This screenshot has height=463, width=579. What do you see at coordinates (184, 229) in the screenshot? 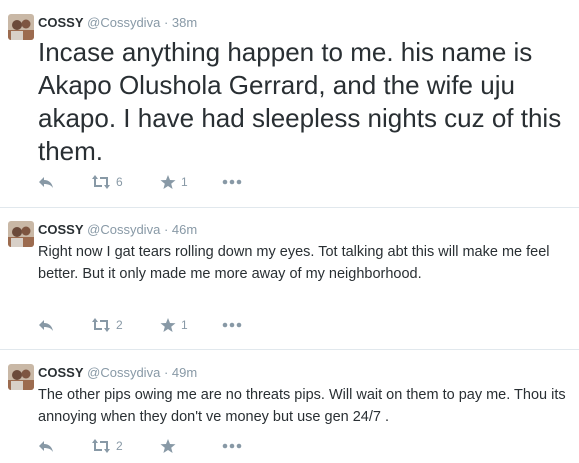
I see `timestamp: 46m` at bounding box center [184, 229].